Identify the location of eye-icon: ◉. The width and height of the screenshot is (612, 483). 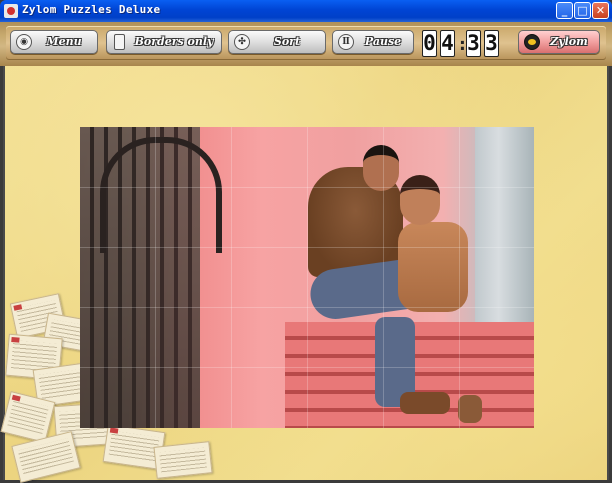
(24, 42).